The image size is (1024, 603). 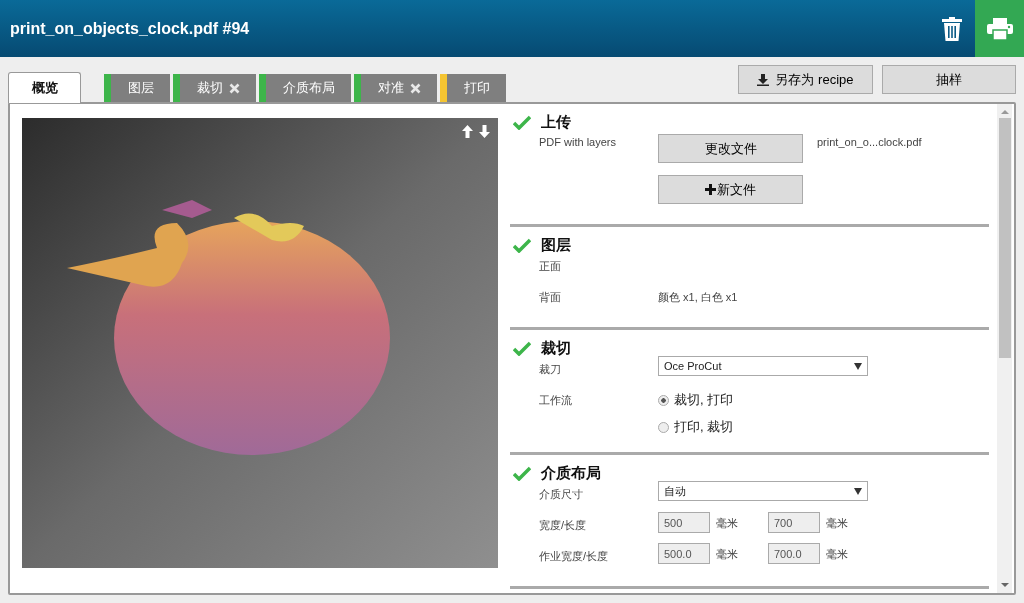 I want to click on tab: 对准, so click(x=395, y=88).